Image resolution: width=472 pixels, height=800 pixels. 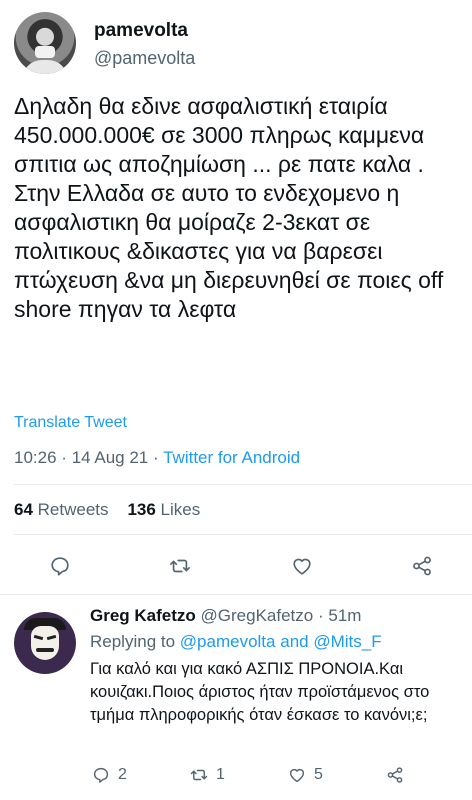 I want to click on mention-link: @pamevolta, so click(x=228, y=641).